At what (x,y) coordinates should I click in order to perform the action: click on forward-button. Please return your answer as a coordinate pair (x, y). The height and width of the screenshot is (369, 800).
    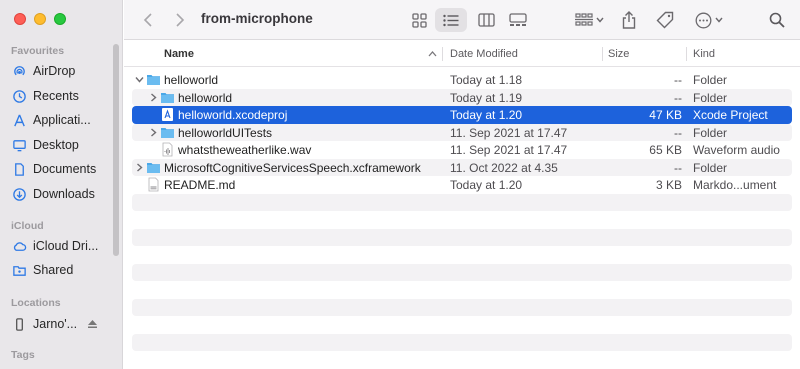
    Looking at the image, I should click on (180, 20).